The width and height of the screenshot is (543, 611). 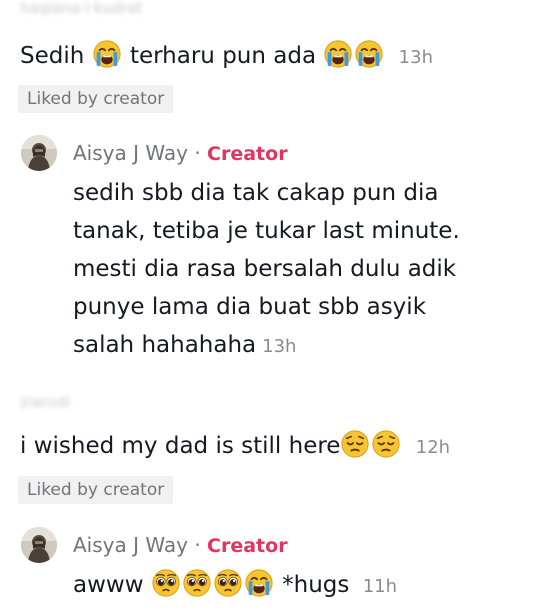 I want to click on reply-text-line: sedih sbb dia tak cakap pun dia, so click(x=256, y=193).